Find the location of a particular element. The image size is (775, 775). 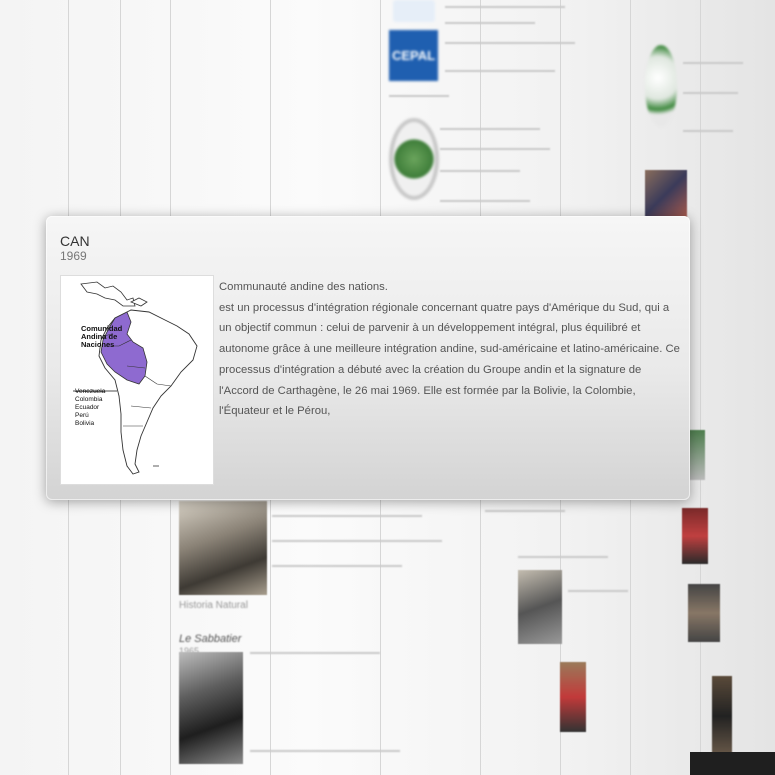

cepal-logo-text: CEPAL is located at coordinates (413, 55).